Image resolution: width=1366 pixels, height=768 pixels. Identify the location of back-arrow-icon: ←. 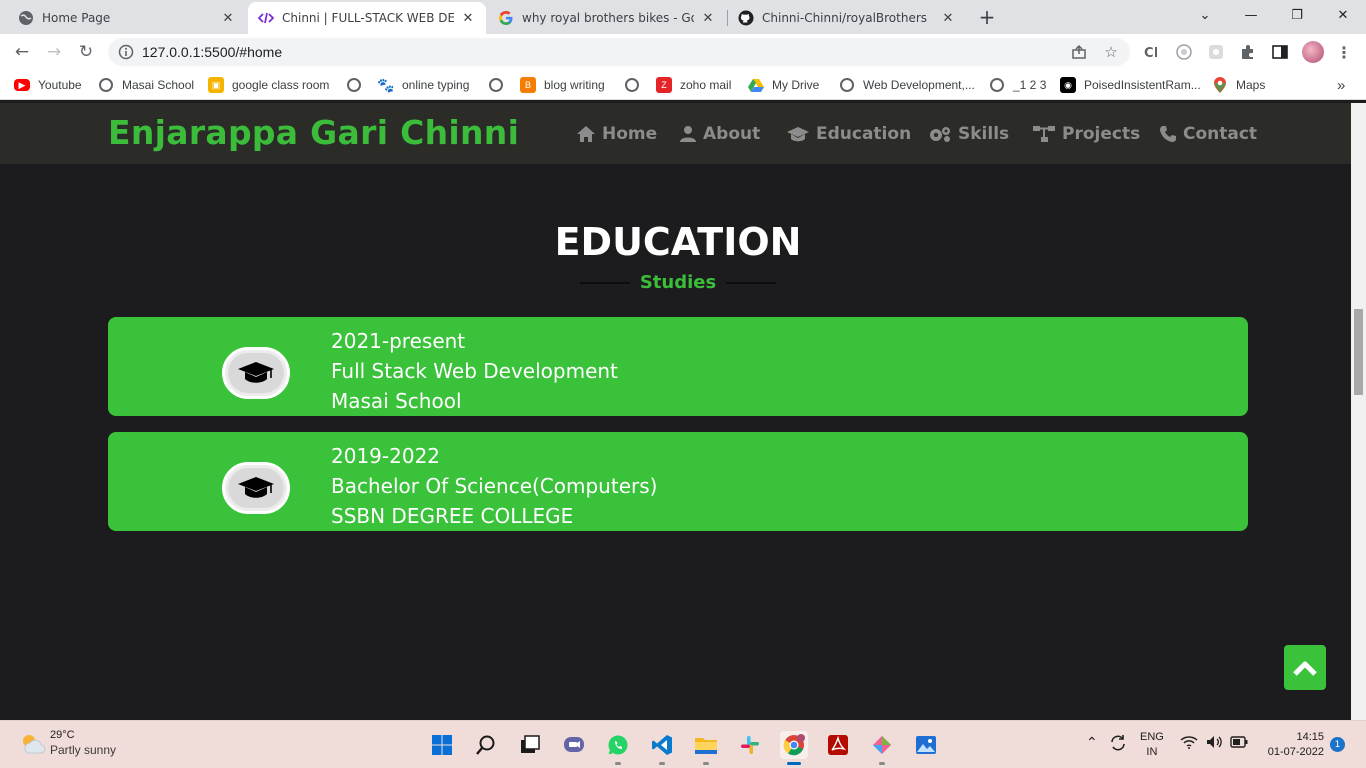
(22, 52).